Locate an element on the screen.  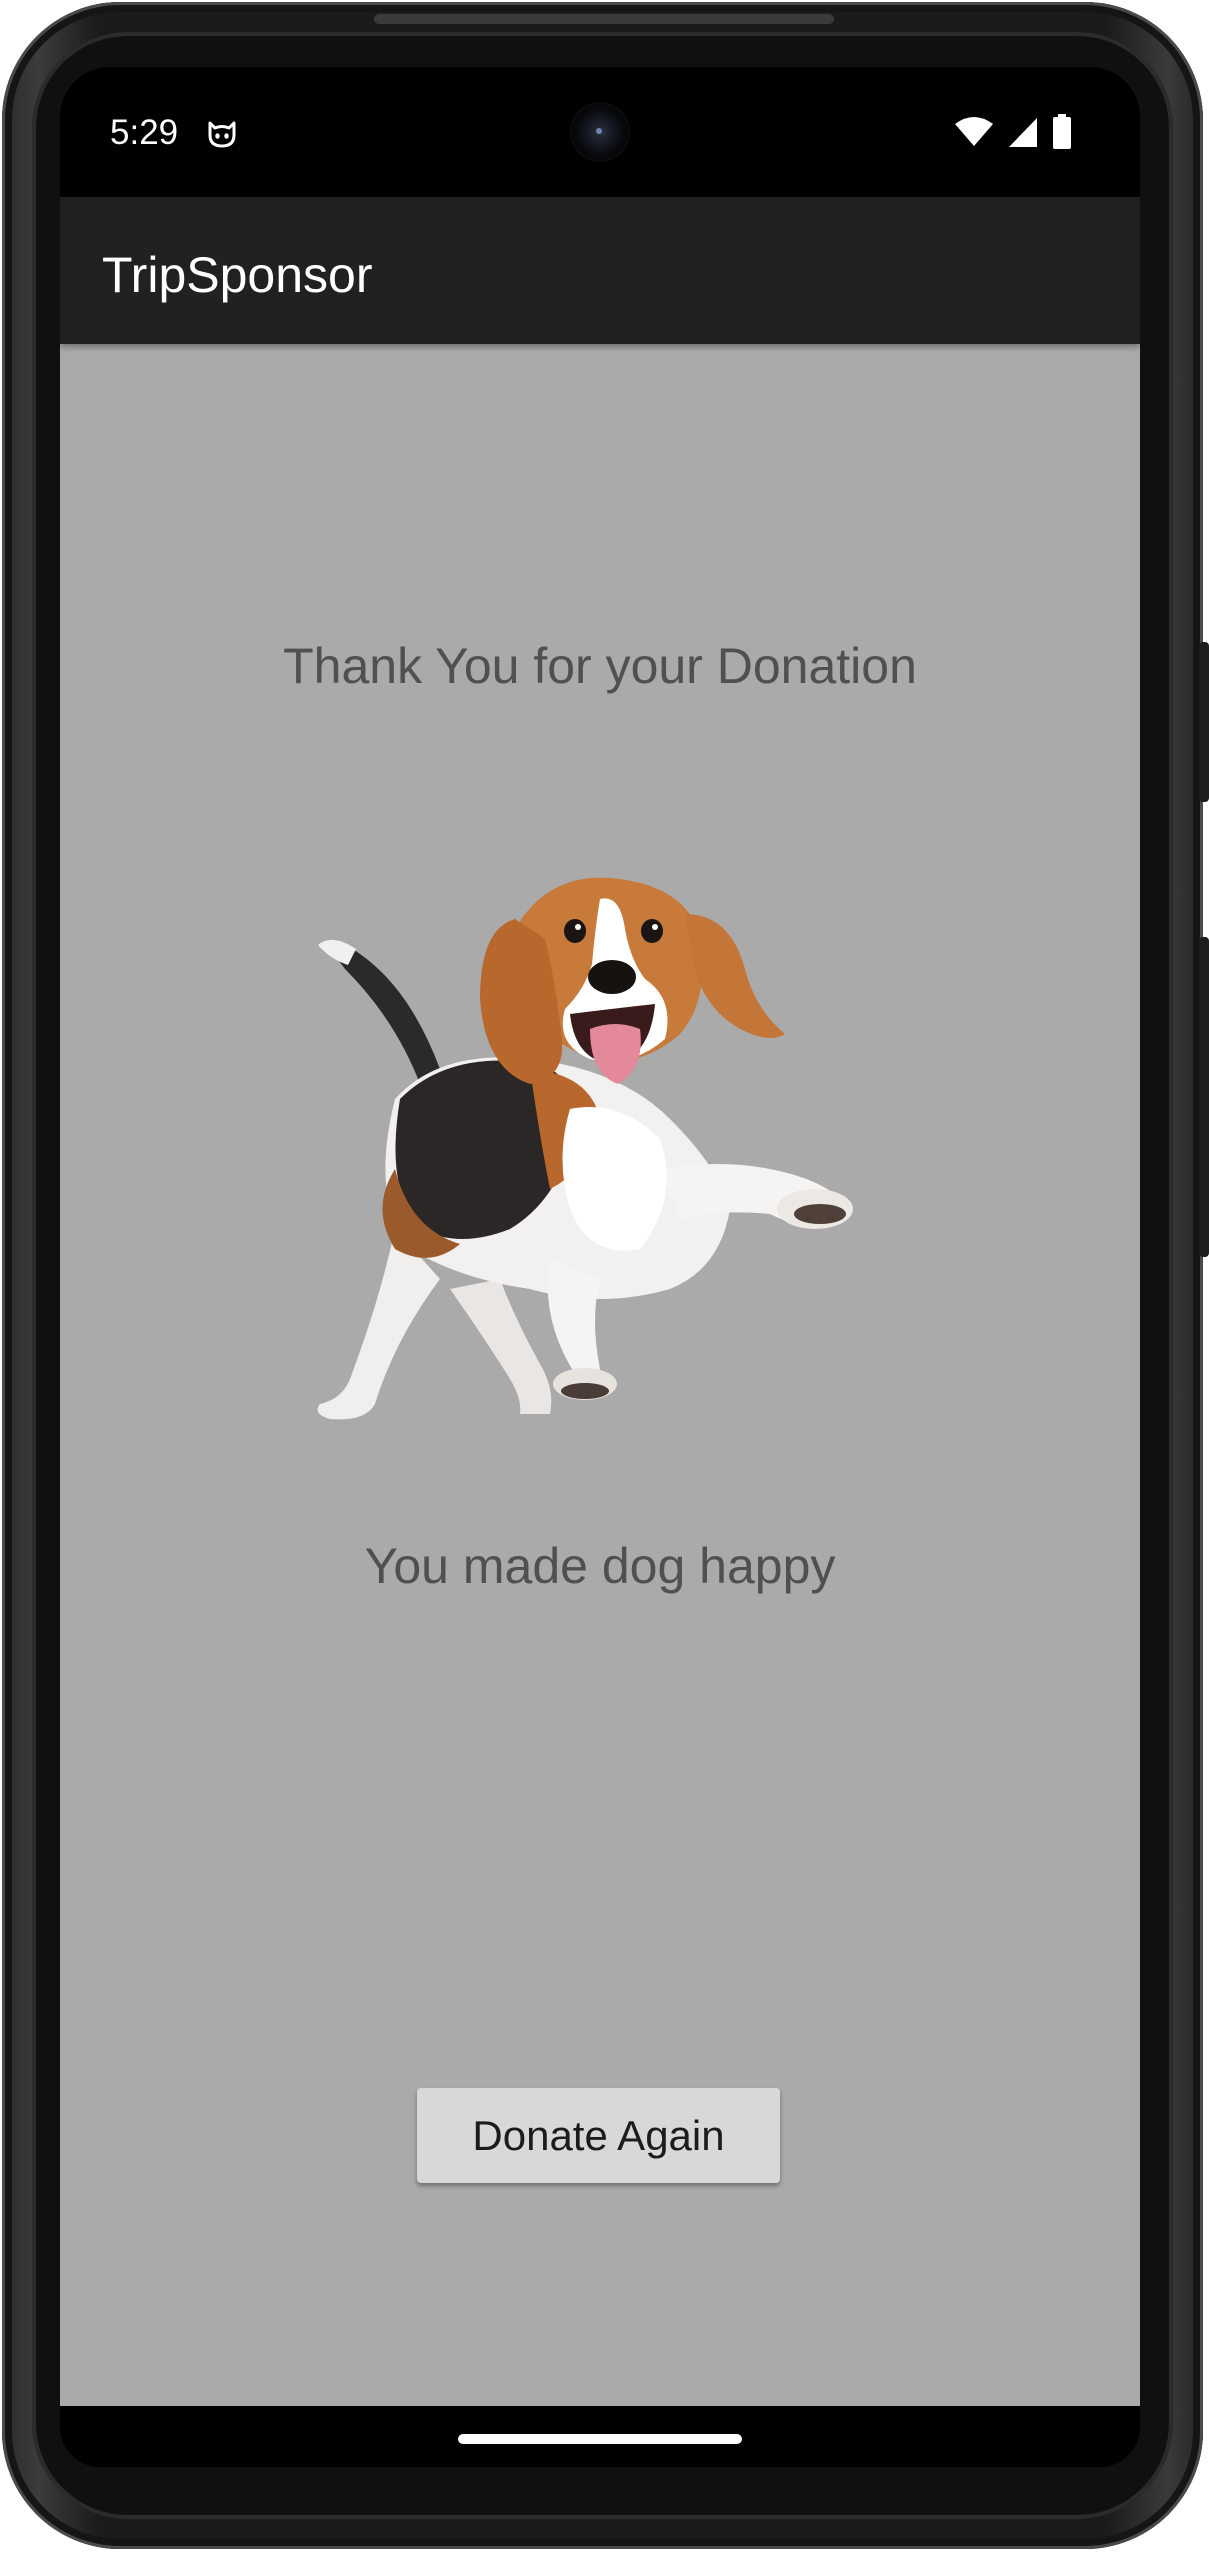
phone-top-slot is located at coordinates (604, 19).